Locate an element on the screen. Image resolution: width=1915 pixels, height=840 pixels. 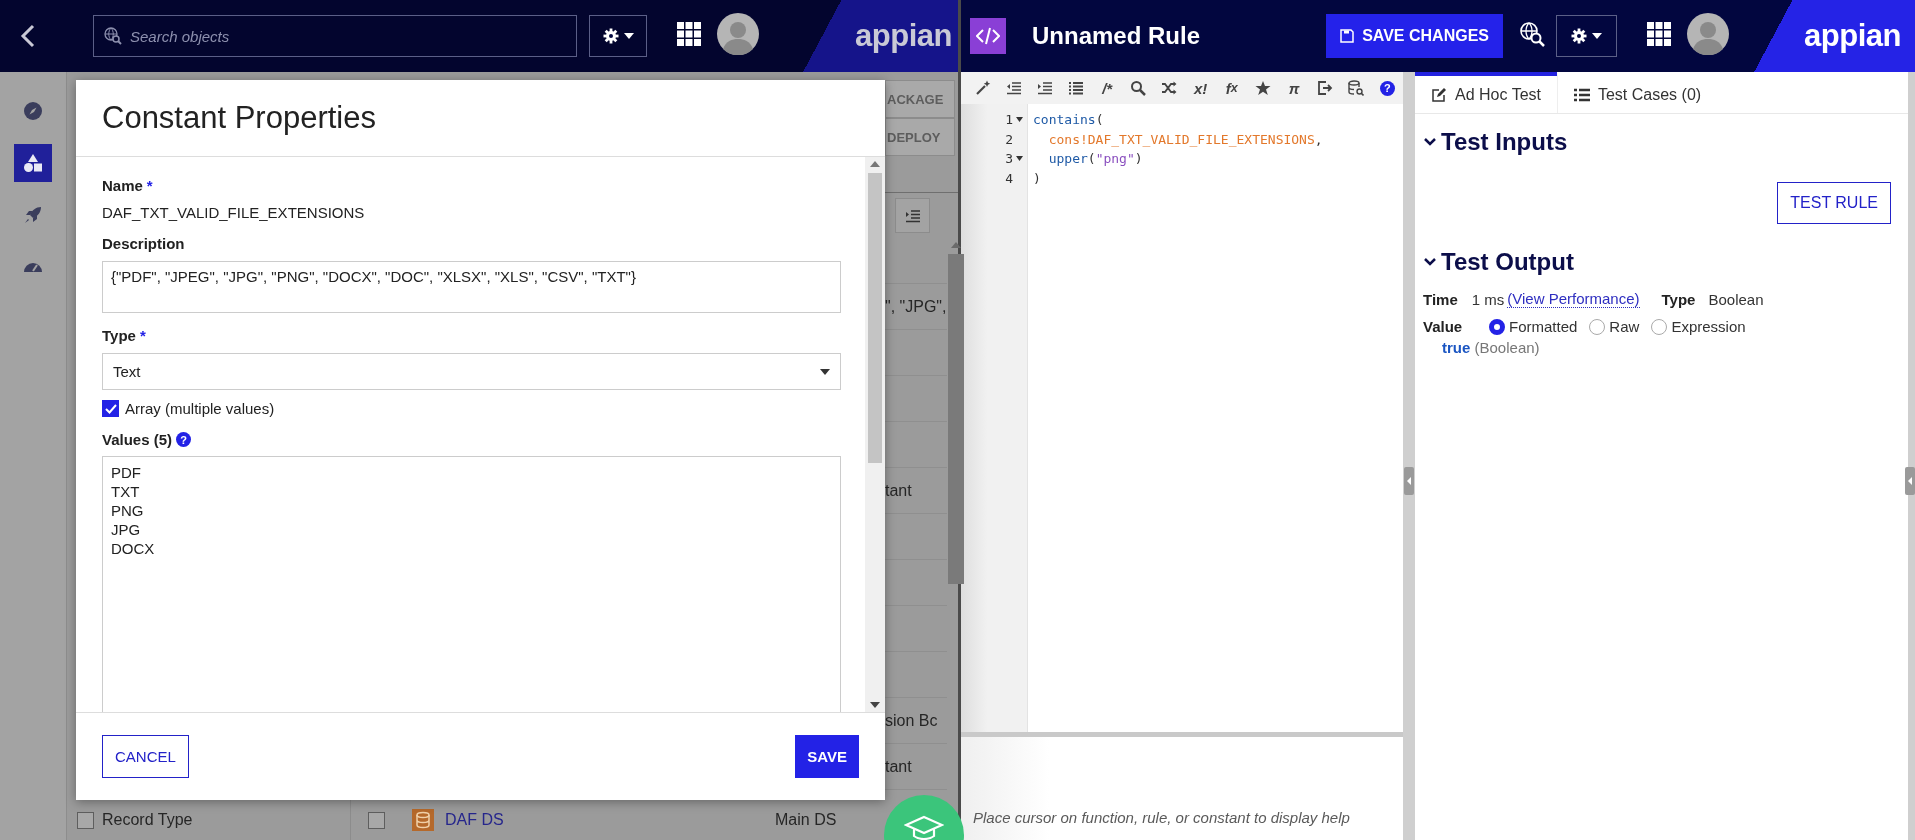
help-button: ? is located at coordinates (1387, 88).